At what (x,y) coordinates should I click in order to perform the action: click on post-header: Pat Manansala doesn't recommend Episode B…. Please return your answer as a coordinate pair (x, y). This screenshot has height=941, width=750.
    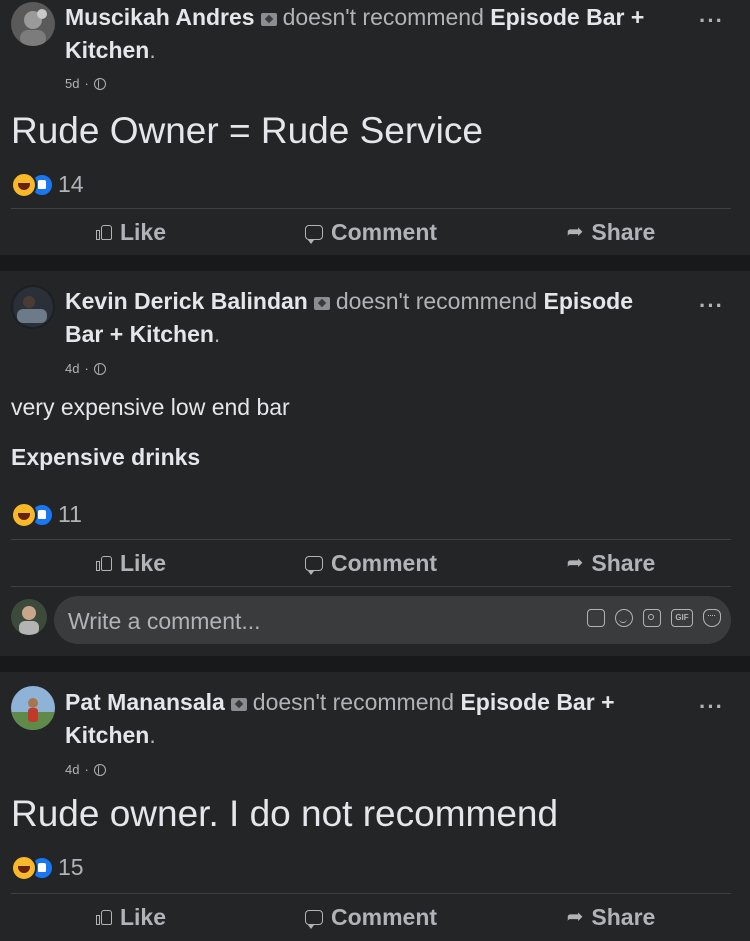
    Looking at the image, I should click on (340, 718).